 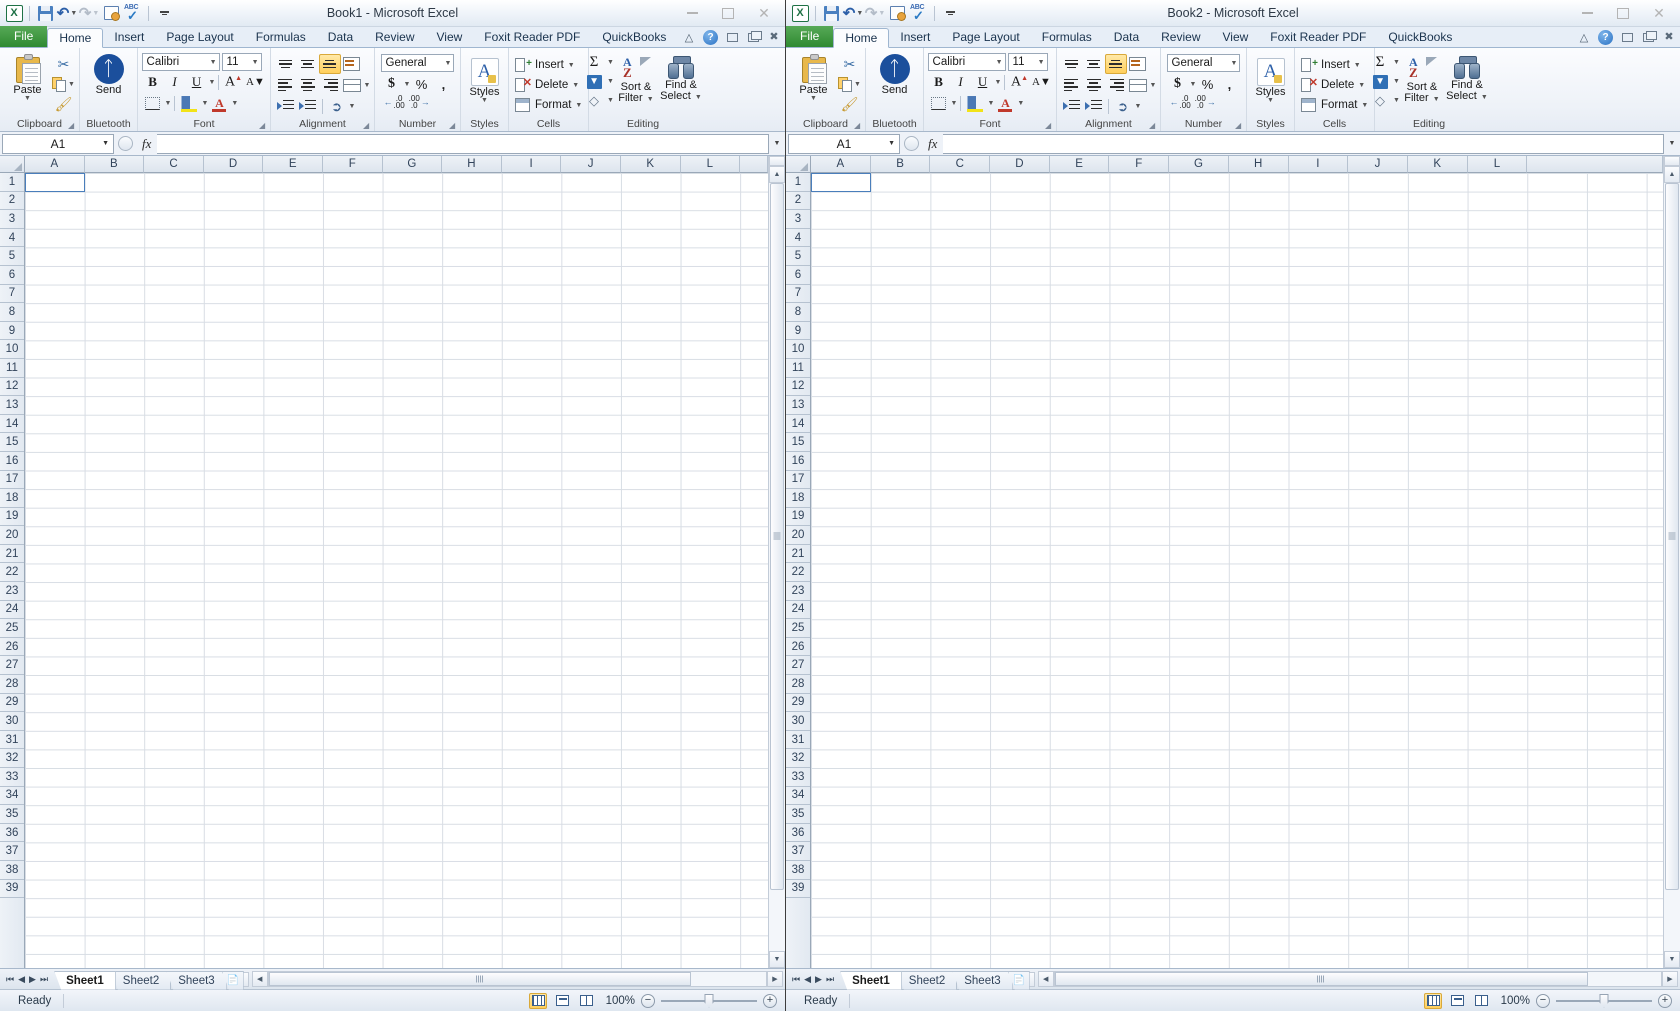 What do you see at coordinates (308, 85) in the screenshot?
I see `align-center-button` at bounding box center [308, 85].